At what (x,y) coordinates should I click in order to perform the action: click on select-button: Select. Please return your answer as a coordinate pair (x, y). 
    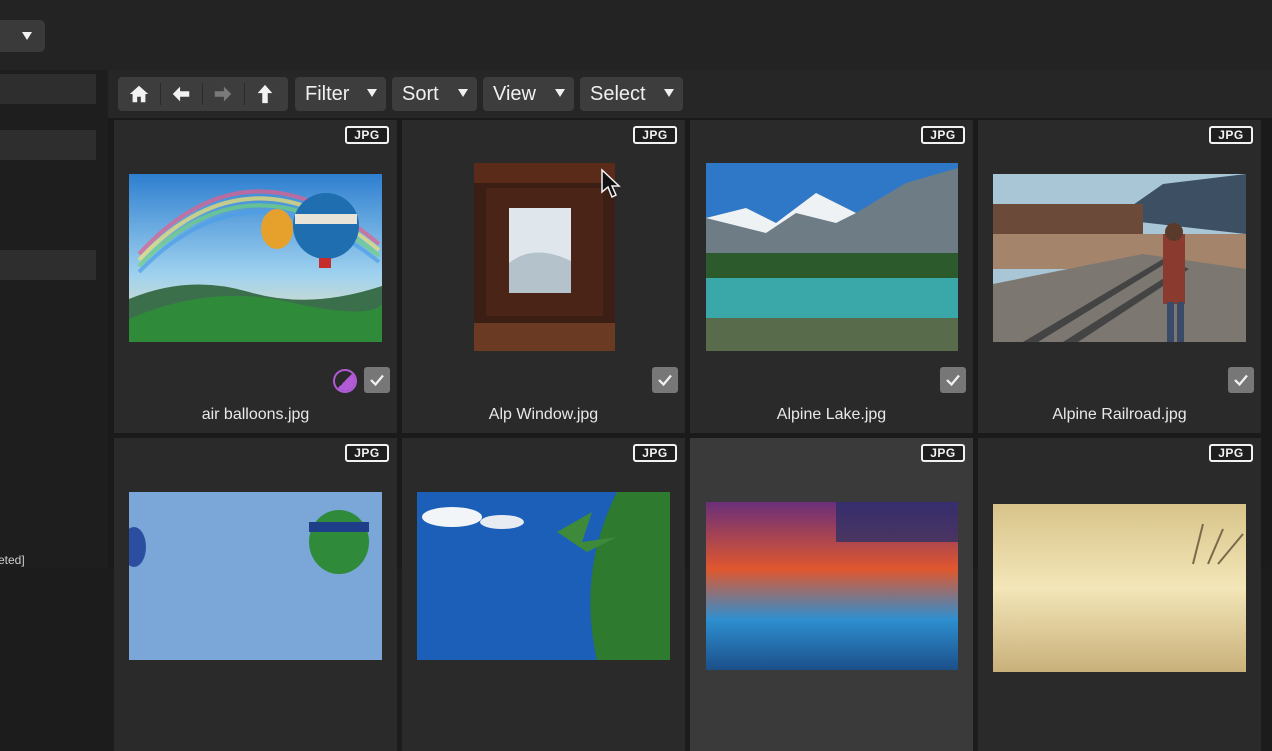
    Looking at the image, I should click on (631, 94).